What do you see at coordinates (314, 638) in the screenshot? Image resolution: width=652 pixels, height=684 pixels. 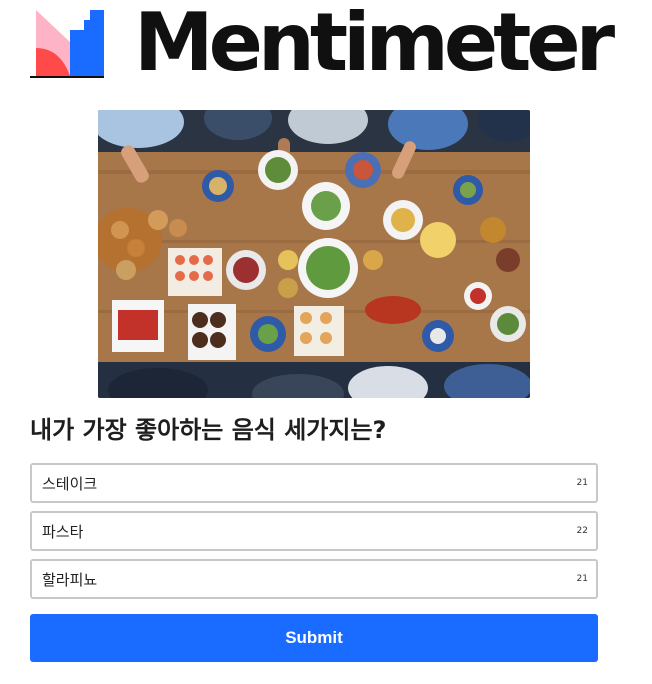 I see `submit-button: Submit` at bounding box center [314, 638].